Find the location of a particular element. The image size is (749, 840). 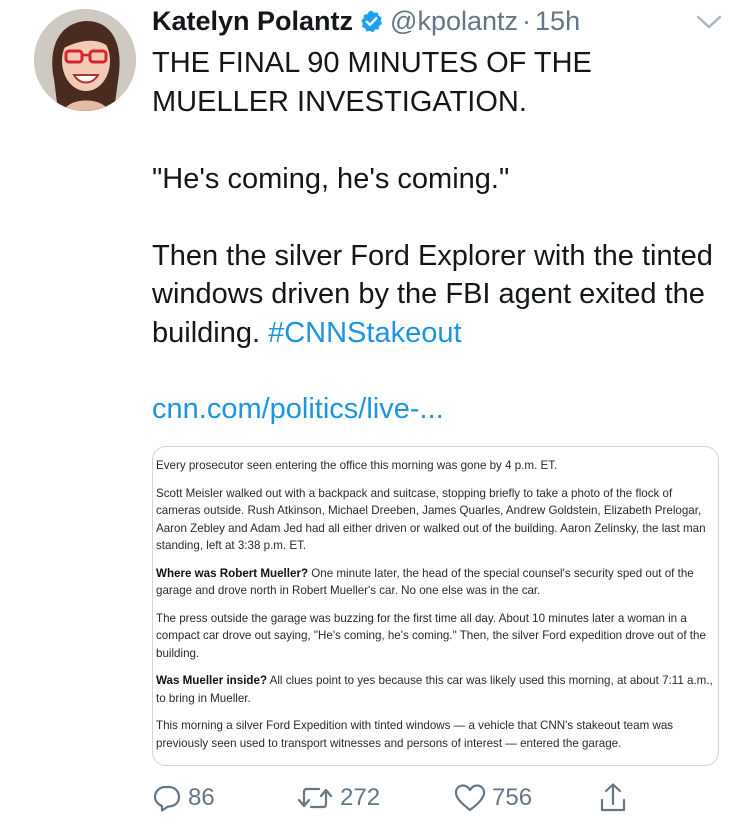

tweet-time: 15h is located at coordinates (557, 21).